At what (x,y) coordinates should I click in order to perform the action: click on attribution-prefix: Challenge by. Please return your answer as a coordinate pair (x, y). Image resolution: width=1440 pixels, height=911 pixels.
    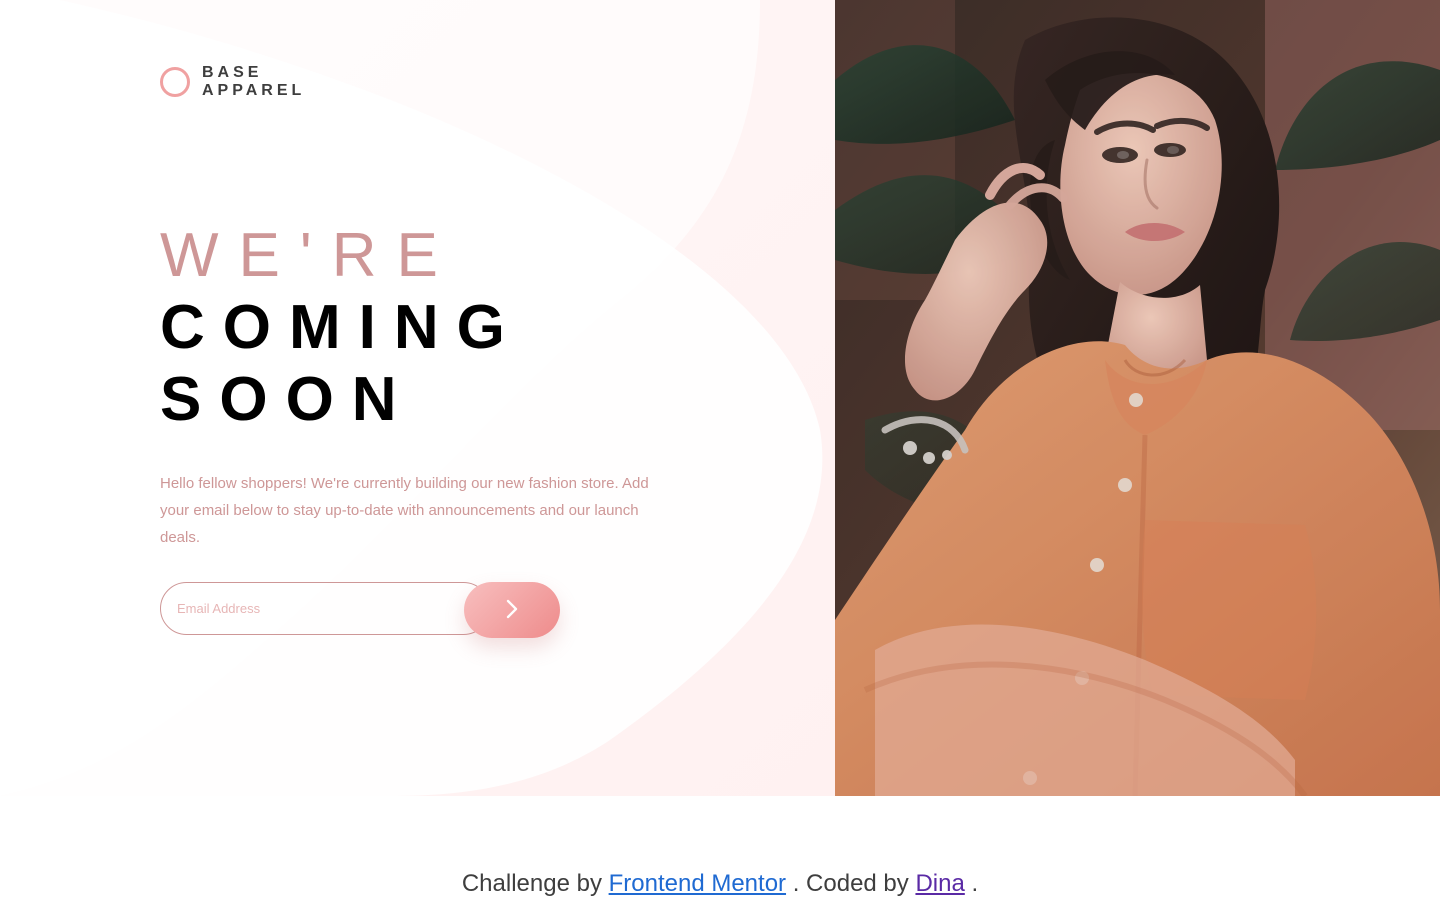
    Looking at the image, I should click on (535, 883).